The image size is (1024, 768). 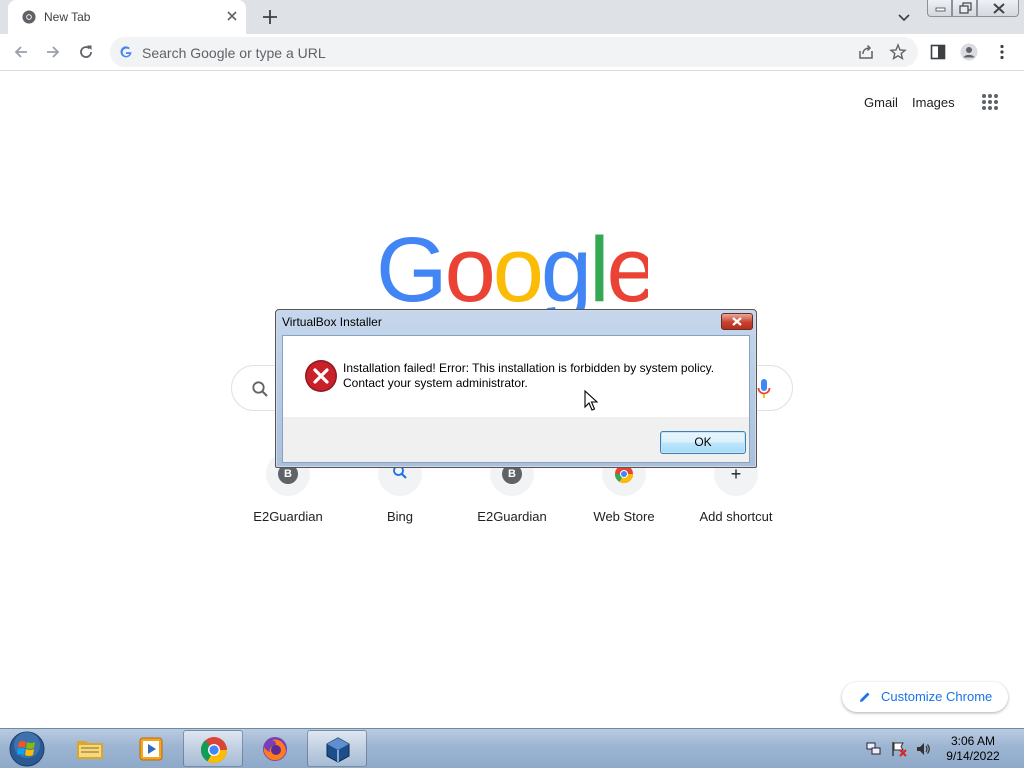 I want to click on taskbar-media-player, so click(x=151, y=748).